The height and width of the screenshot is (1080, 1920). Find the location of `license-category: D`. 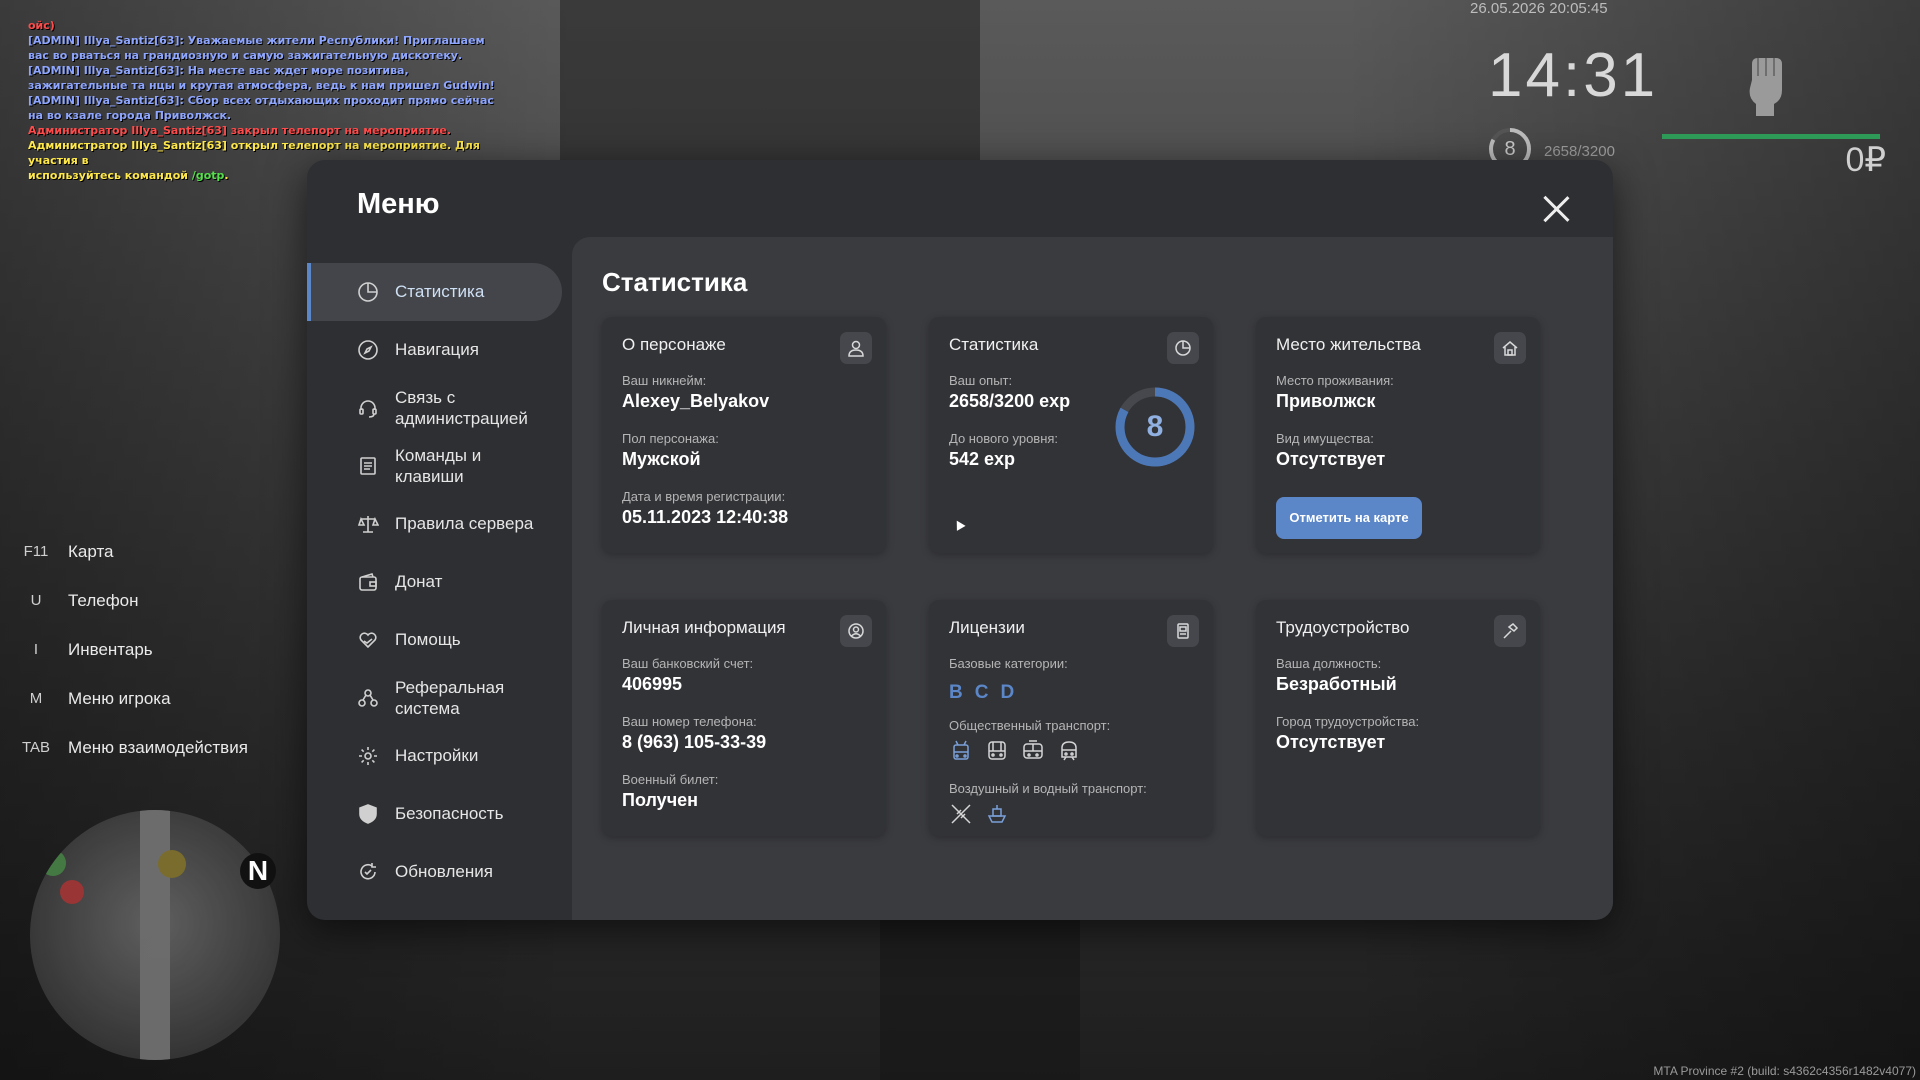

license-category: D is located at coordinates (1008, 692).